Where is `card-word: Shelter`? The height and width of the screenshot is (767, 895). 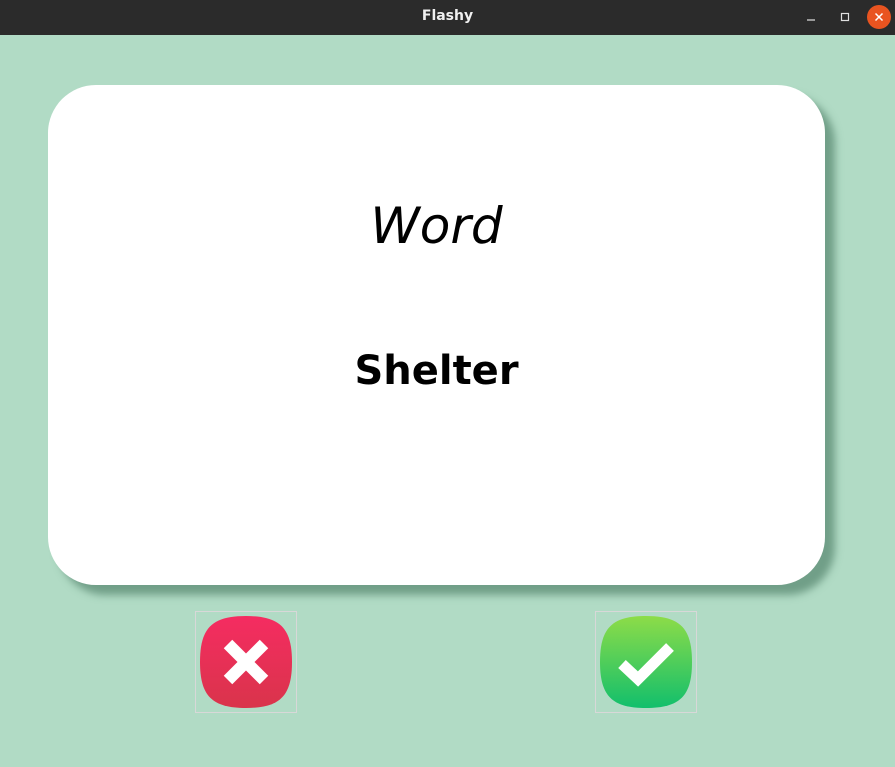 card-word: Shelter is located at coordinates (436, 371).